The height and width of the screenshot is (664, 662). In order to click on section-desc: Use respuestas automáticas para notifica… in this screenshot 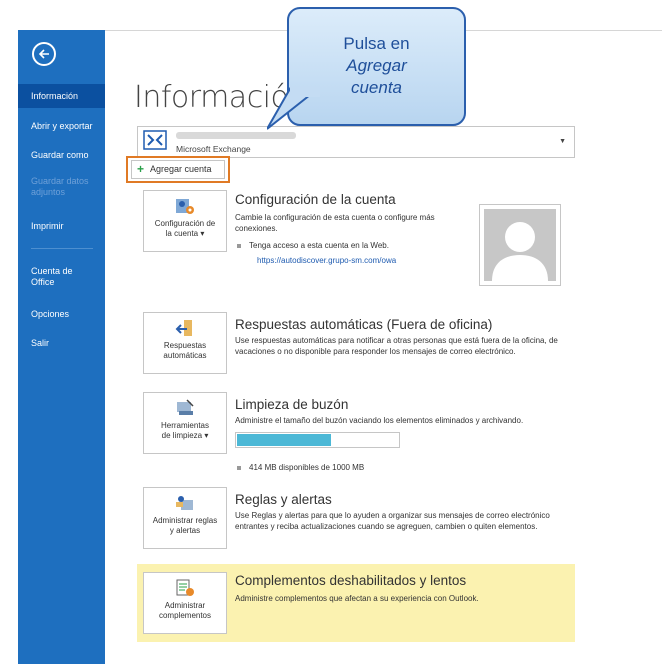, I will do `click(396, 346)`.